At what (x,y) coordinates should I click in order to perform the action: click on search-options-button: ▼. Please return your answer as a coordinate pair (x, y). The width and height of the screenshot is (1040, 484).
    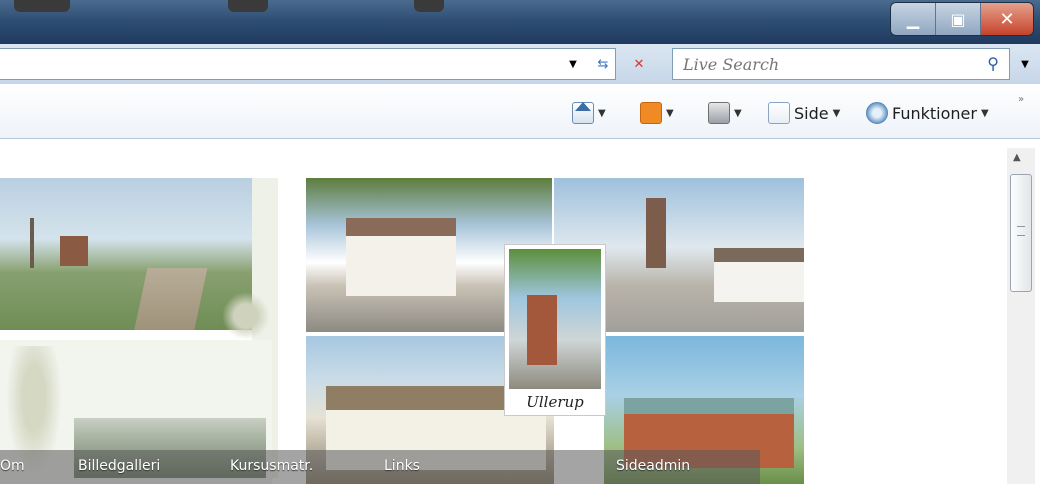
    Looking at the image, I should click on (1025, 64).